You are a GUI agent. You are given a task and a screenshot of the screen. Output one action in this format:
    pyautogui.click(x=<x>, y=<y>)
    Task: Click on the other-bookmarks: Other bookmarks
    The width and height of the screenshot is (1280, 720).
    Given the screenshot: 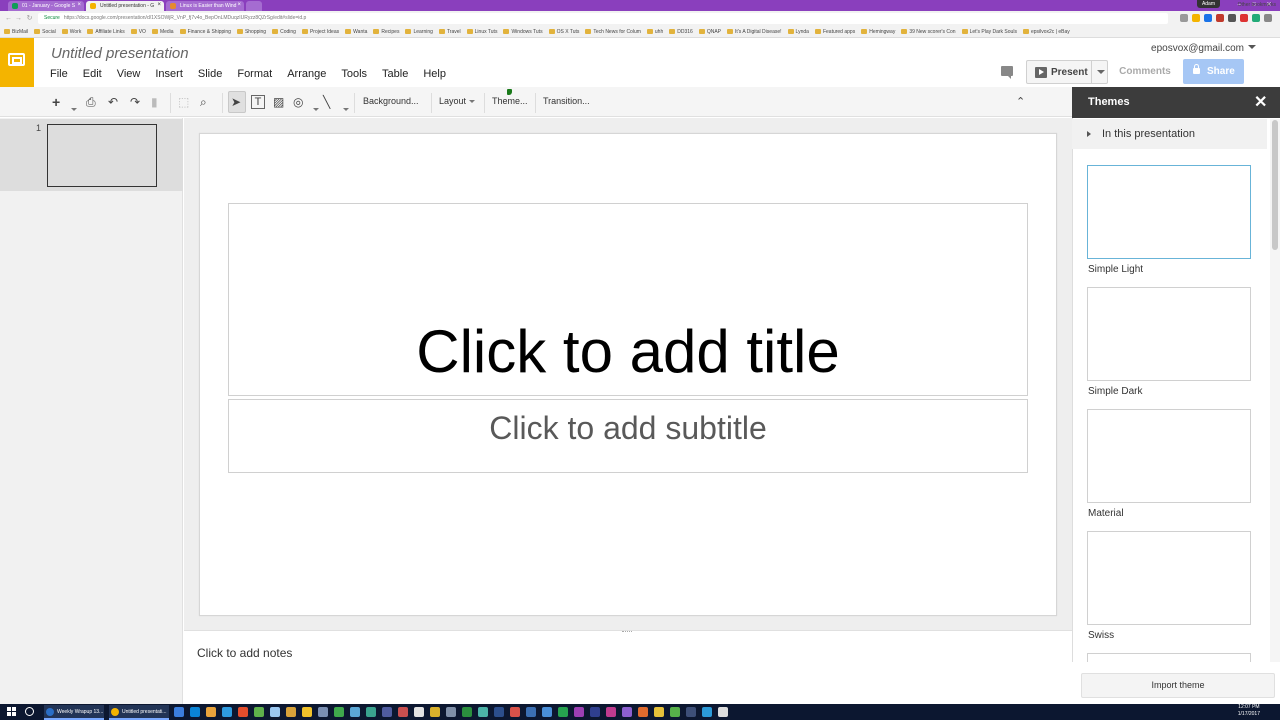 What is the action you would take?
    pyautogui.click(x=1257, y=5)
    